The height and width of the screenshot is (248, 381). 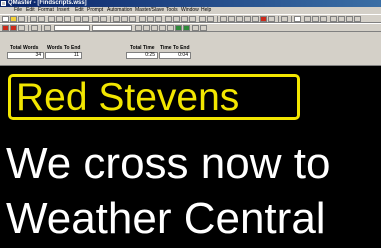 I want to click on undo-icon, so click(x=77, y=19).